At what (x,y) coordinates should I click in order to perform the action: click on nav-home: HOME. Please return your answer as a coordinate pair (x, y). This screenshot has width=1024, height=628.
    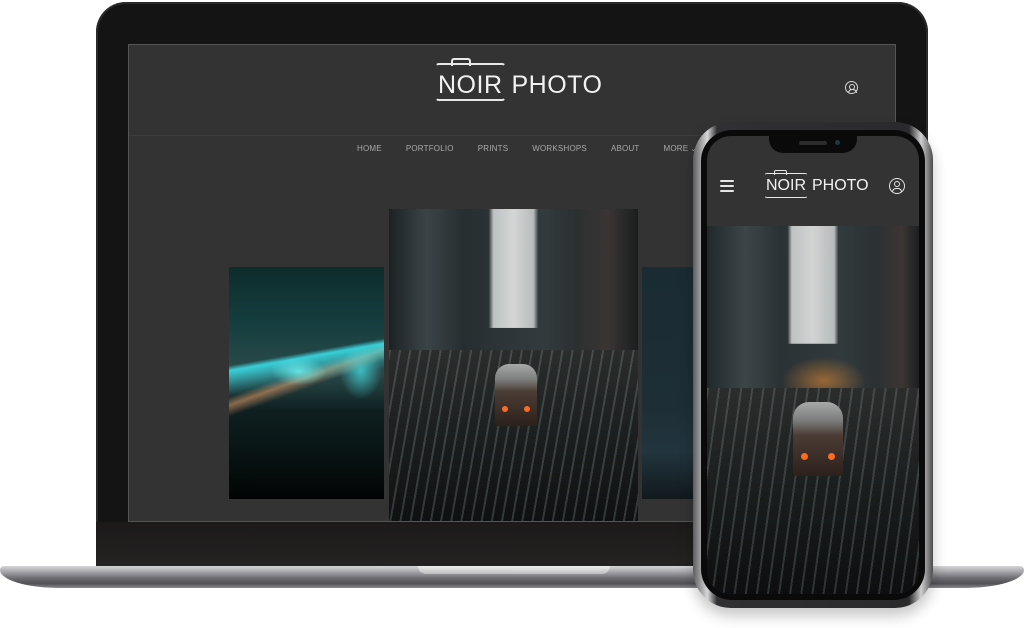
    Looking at the image, I should click on (369, 148).